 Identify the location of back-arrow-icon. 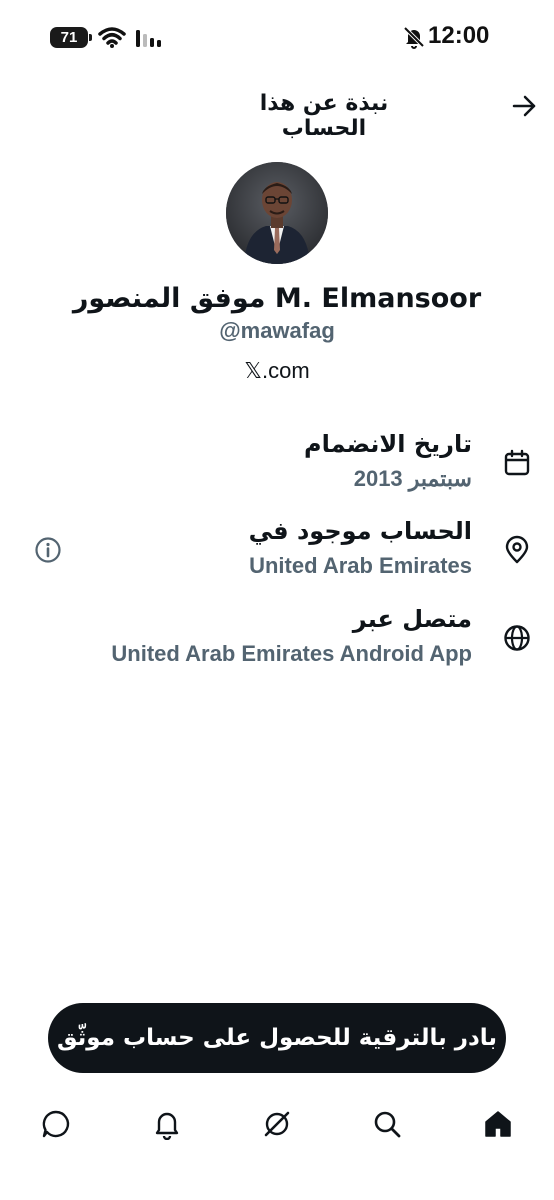
(524, 106).